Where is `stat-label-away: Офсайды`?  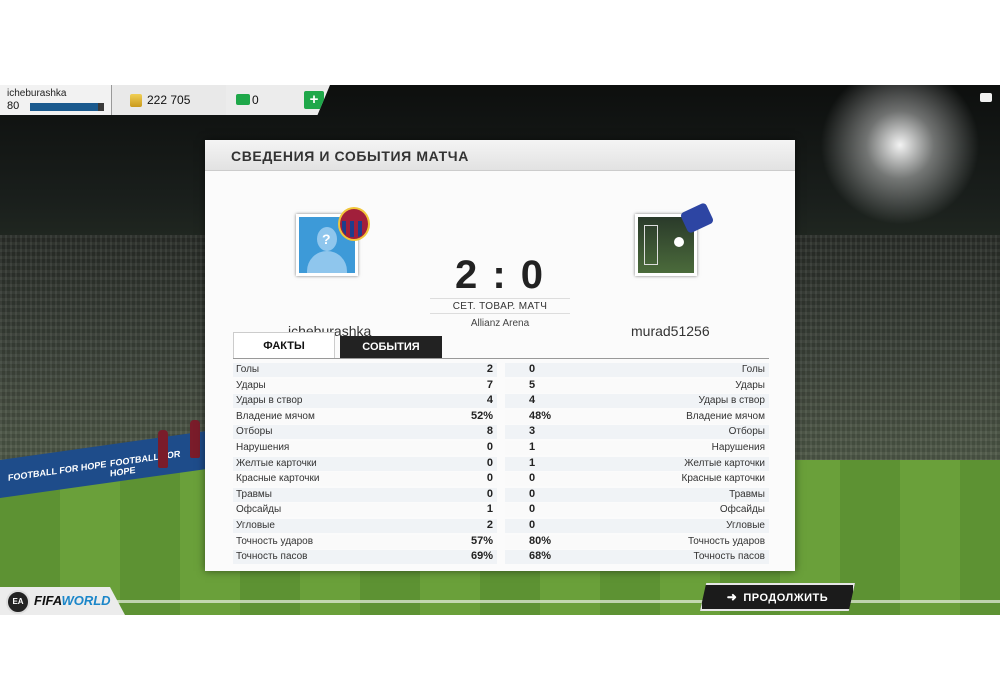
stat-label-away: Офсайды is located at coordinates (742, 510).